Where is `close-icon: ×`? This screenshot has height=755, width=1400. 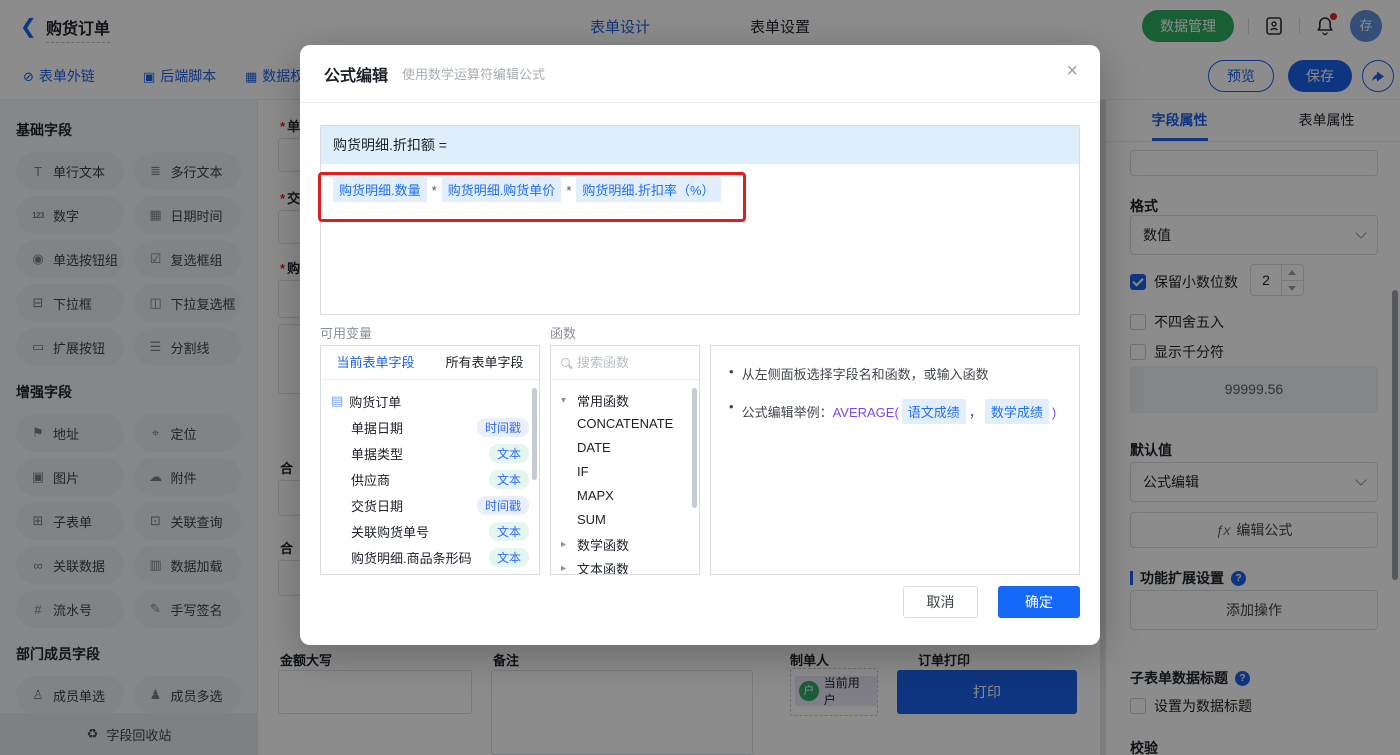 close-icon: × is located at coordinates (1072, 71).